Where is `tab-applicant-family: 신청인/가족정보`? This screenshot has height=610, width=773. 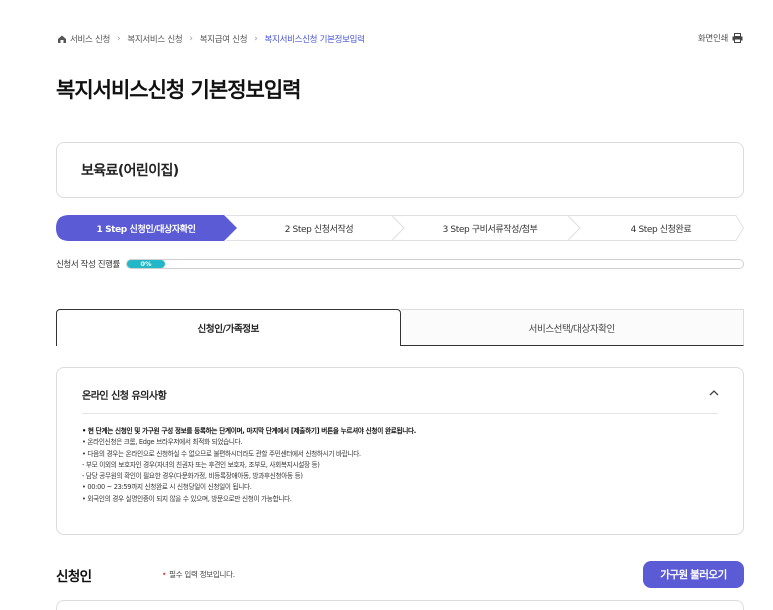
tab-applicant-family: 신청인/가족정보 is located at coordinates (228, 327).